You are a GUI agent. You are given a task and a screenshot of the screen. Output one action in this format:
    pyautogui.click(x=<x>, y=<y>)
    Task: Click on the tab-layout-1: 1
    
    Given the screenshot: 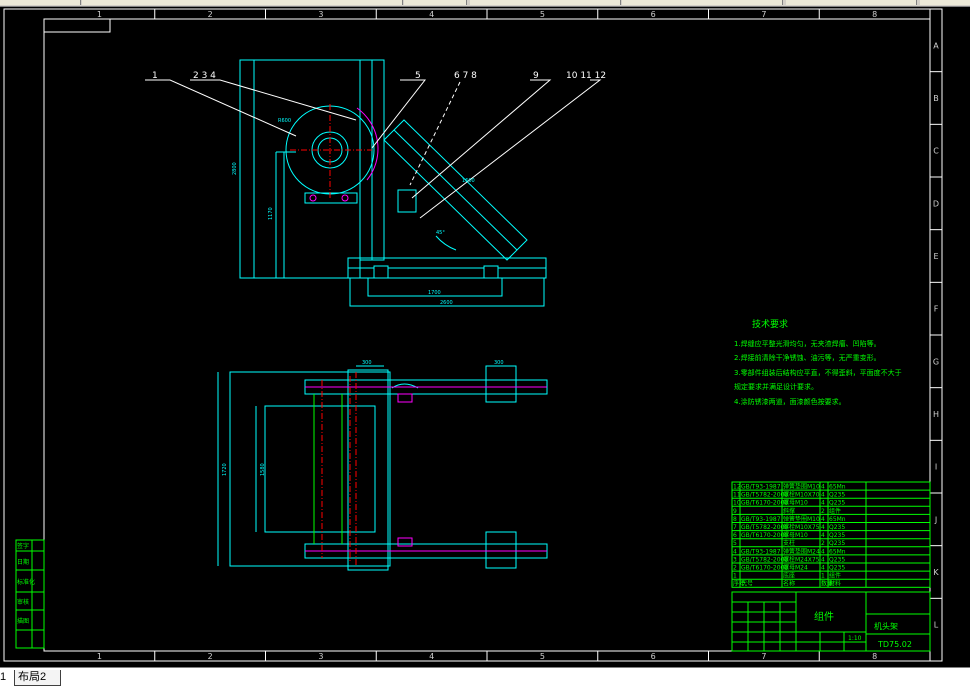 What is the action you would take?
    pyautogui.click(x=7, y=677)
    